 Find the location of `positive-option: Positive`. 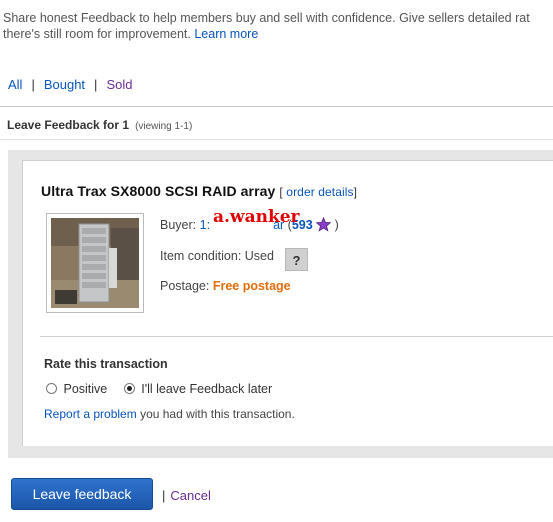

positive-option: Positive is located at coordinates (78, 389).